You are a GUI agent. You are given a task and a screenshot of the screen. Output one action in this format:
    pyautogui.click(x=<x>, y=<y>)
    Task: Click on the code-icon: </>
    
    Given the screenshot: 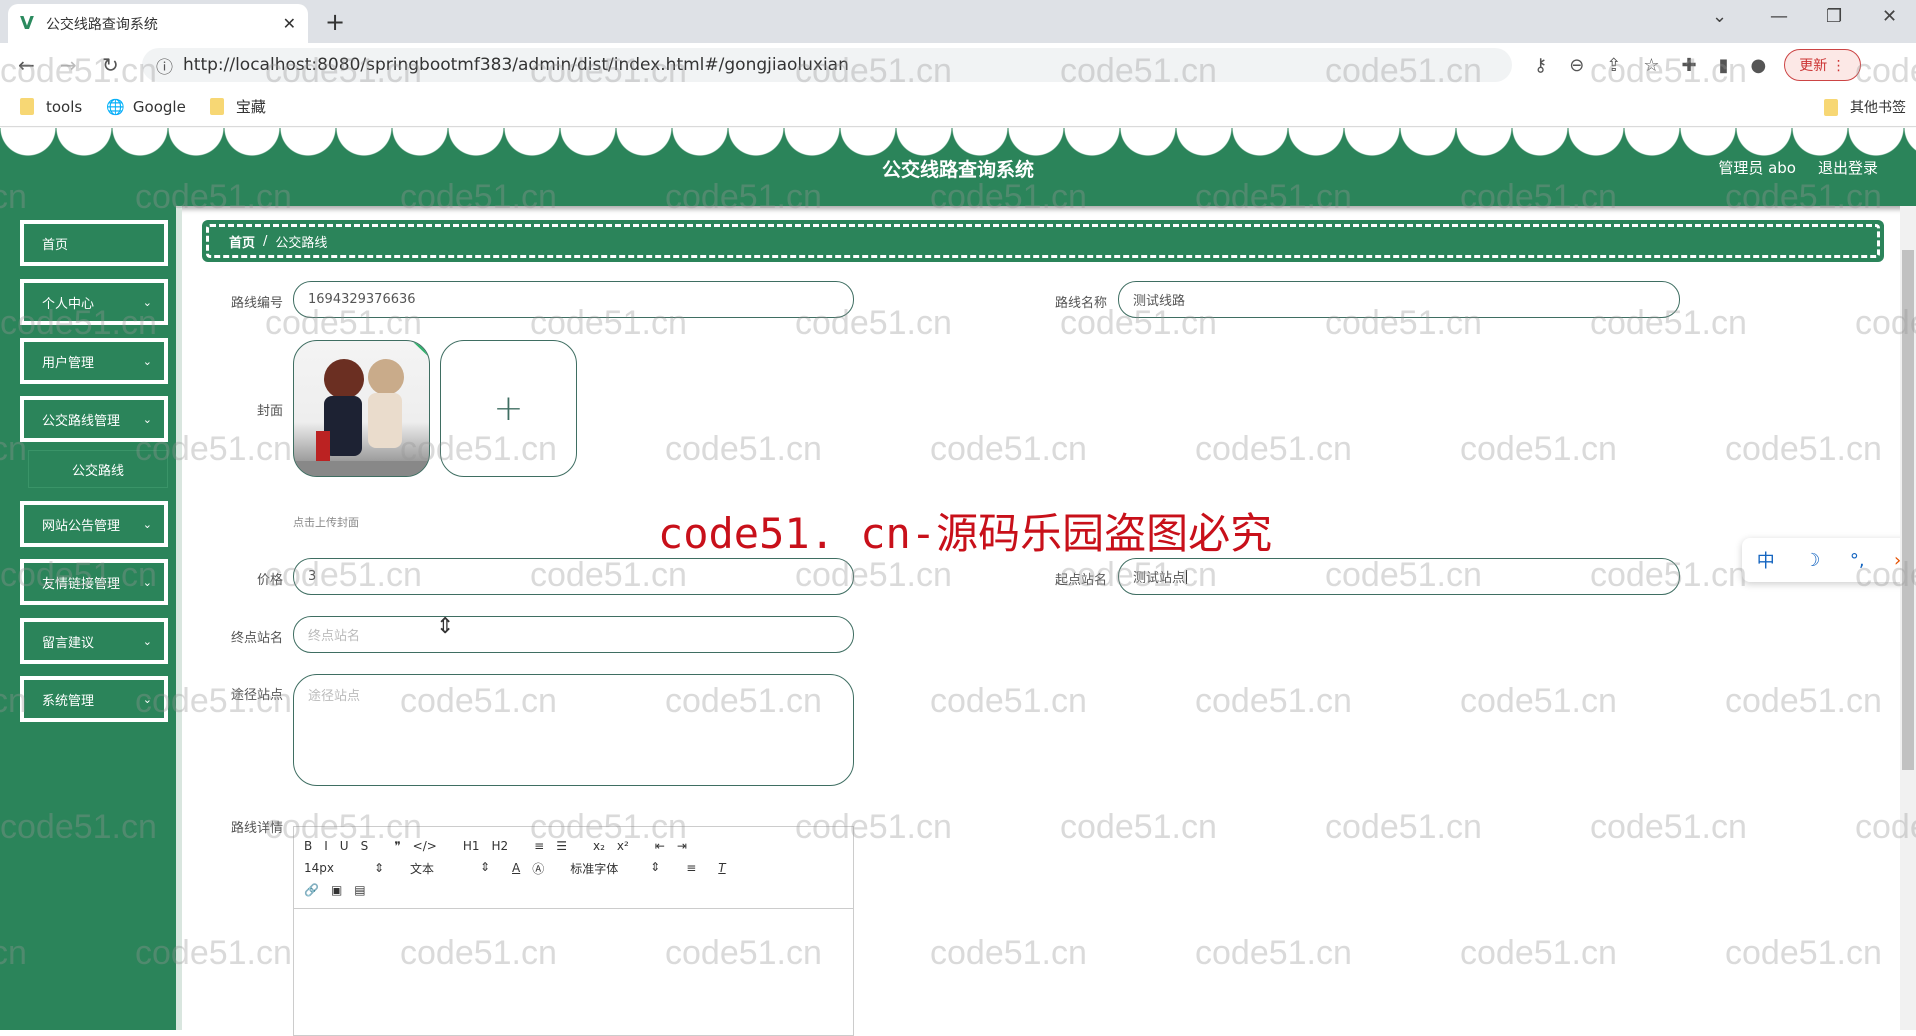 What is the action you would take?
    pyautogui.click(x=425, y=846)
    